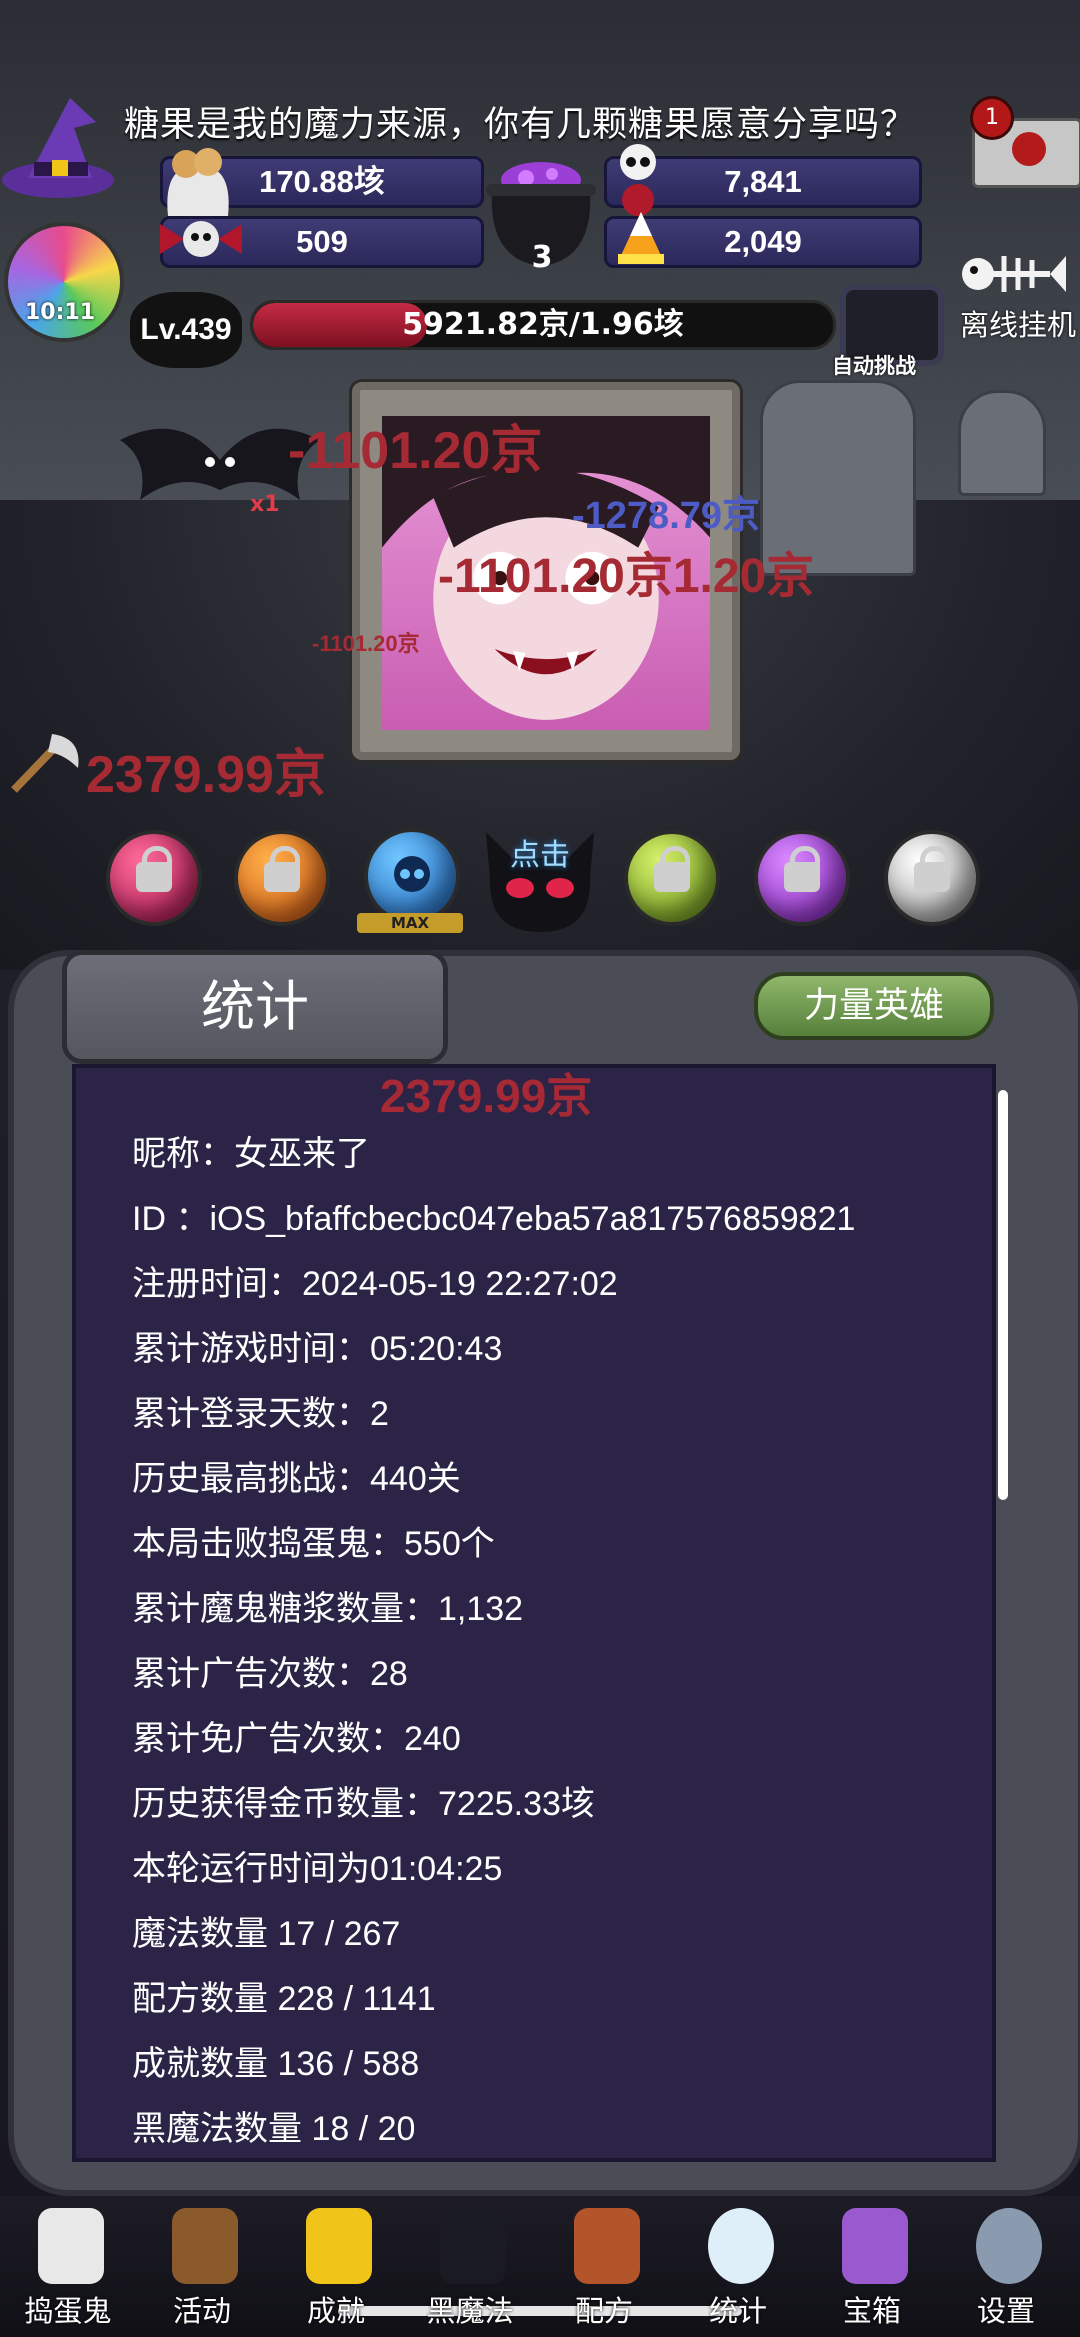 The height and width of the screenshot is (2337, 1080). What do you see at coordinates (626, 576) in the screenshot?
I see `damage-number: -1101.20京1.20京` at bounding box center [626, 576].